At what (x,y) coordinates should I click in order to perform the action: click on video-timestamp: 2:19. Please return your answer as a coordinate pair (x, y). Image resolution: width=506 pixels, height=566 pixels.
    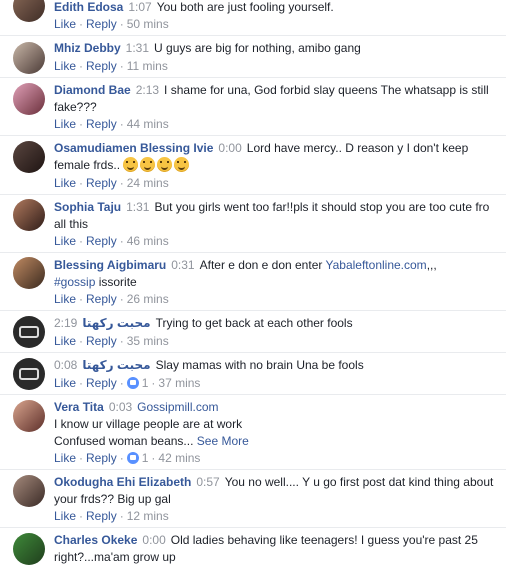
    Looking at the image, I should click on (65, 323).